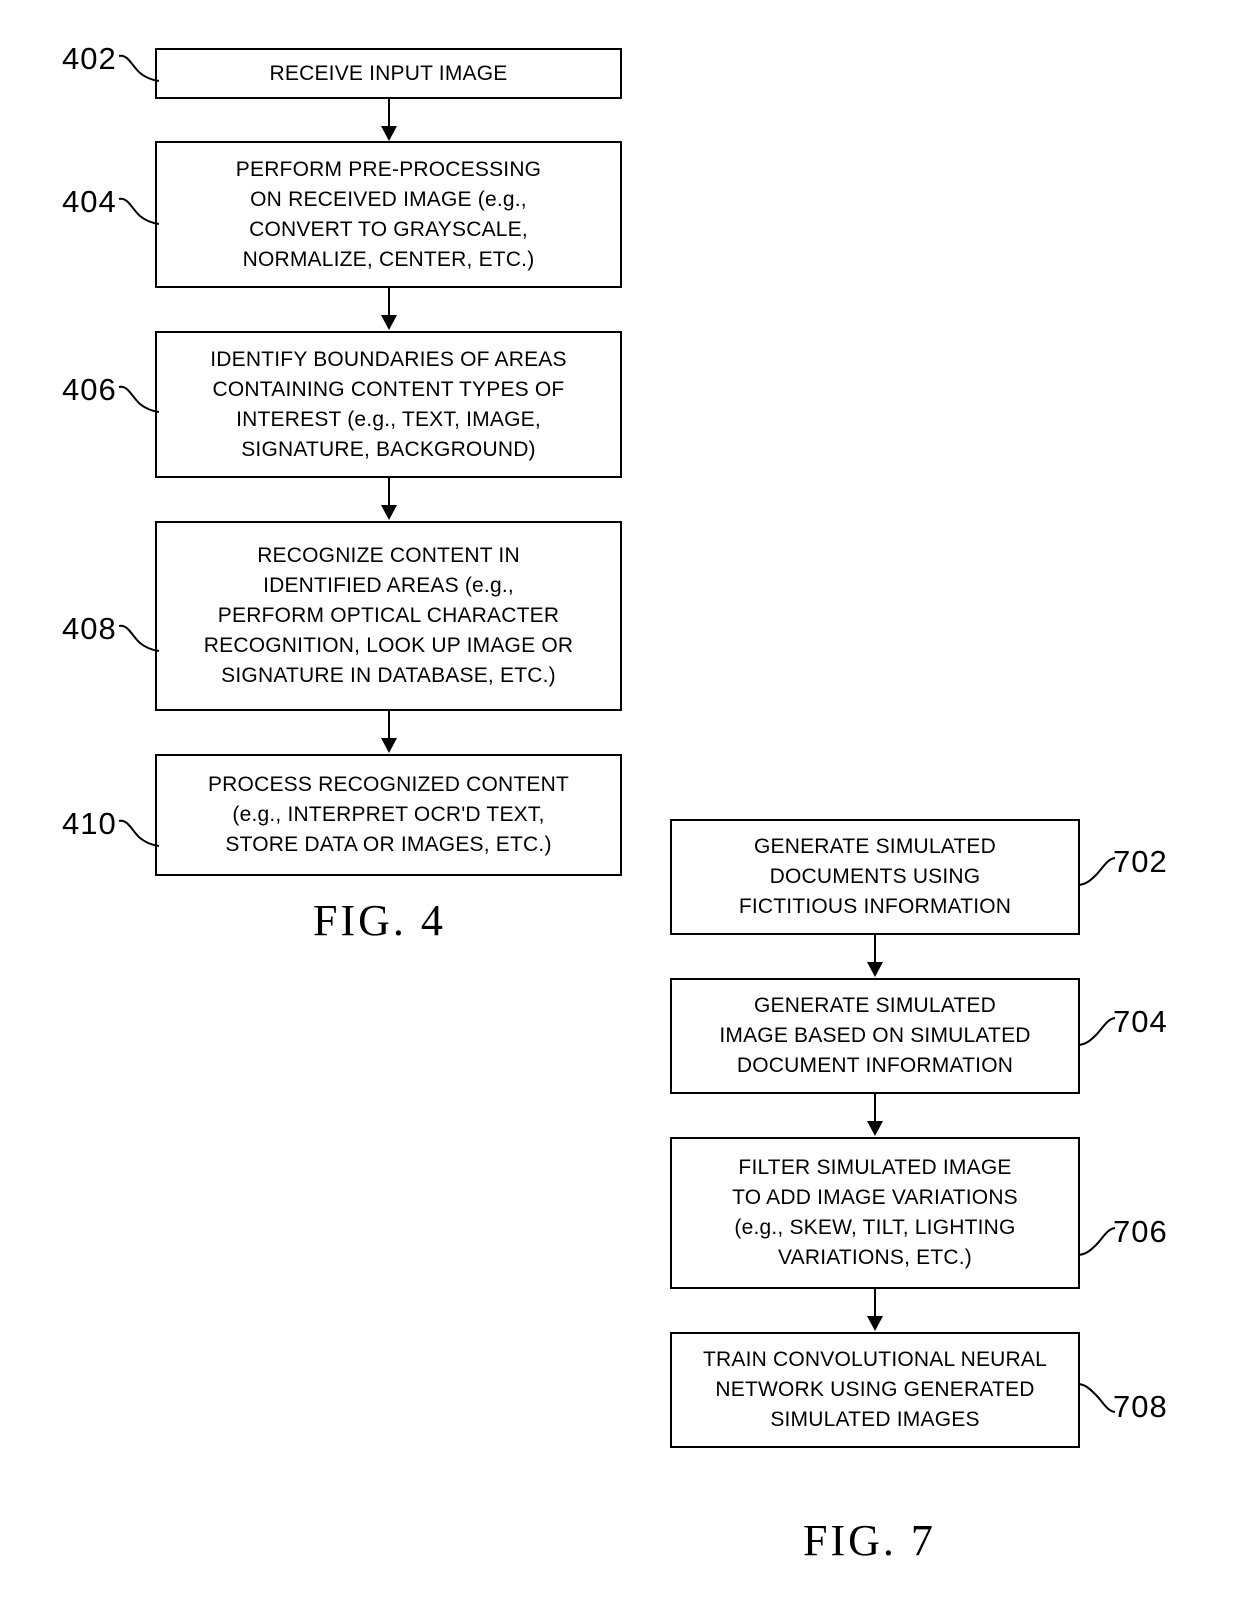  What do you see at coordinates (875, 1167) in the screenshot?
I see `process-box-706-line-1: FILTER SIMULATED IMAGE` at bounding box center [875, 1167].